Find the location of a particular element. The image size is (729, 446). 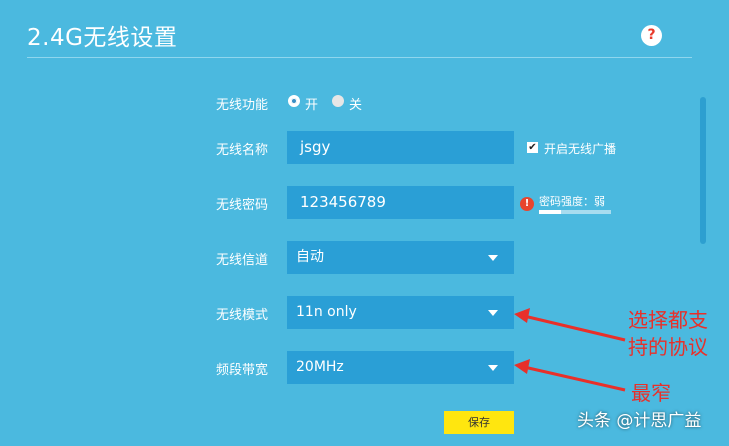

annotation-protocol-line2: 持的协议 is located at coordinates (668, 347).